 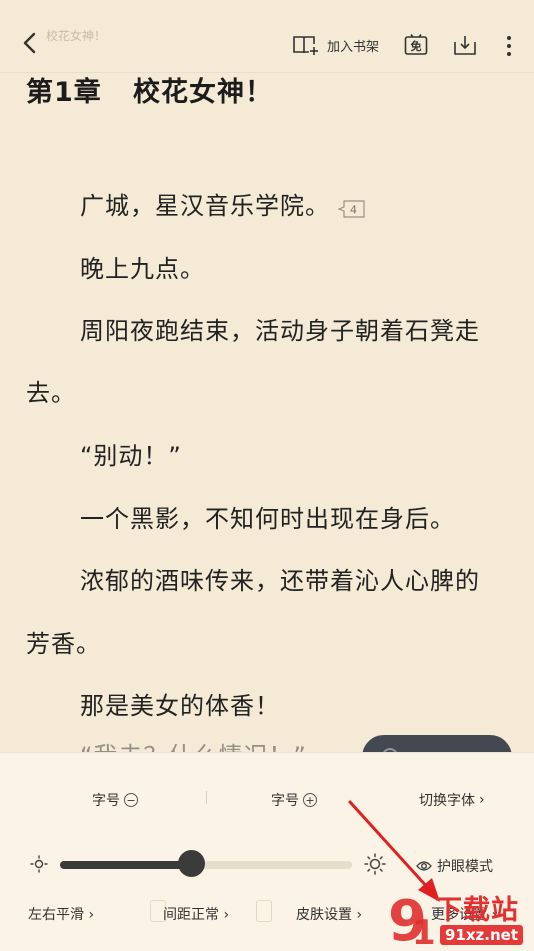 What do you see at coordinates (76, 36) in the screenshot?
I see `toolbar-ghost-title: 校花女神！` at bounding box center [76, 36].